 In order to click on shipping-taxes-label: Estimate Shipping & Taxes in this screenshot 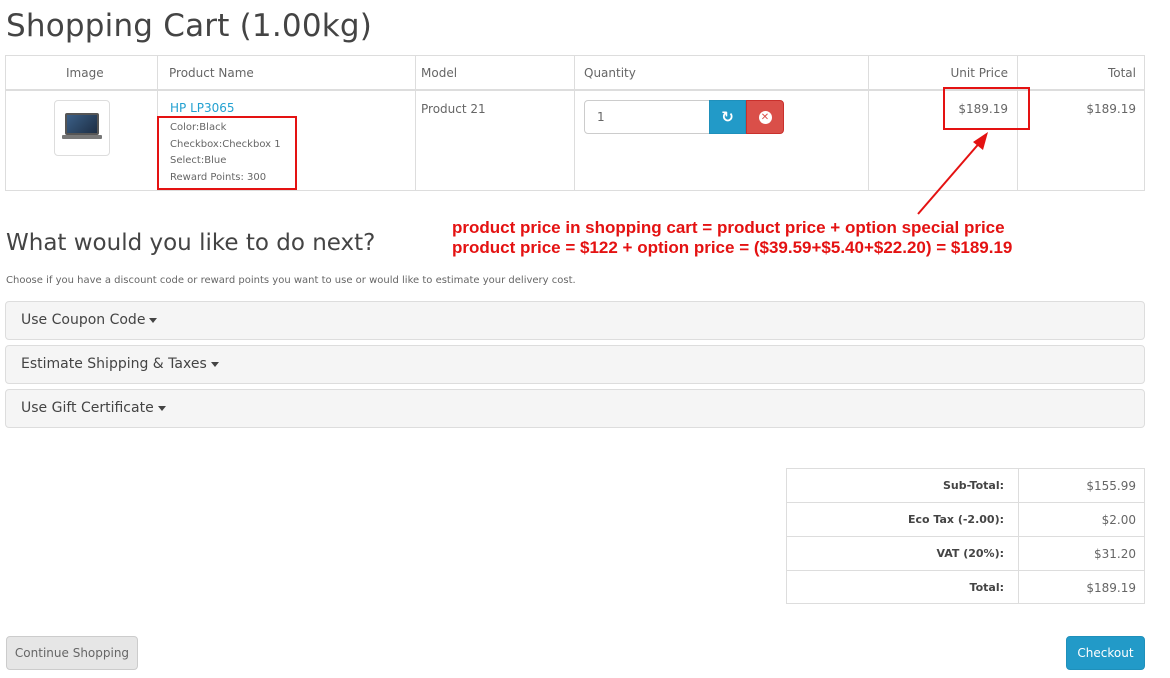, I will do `click(114, 364)`.